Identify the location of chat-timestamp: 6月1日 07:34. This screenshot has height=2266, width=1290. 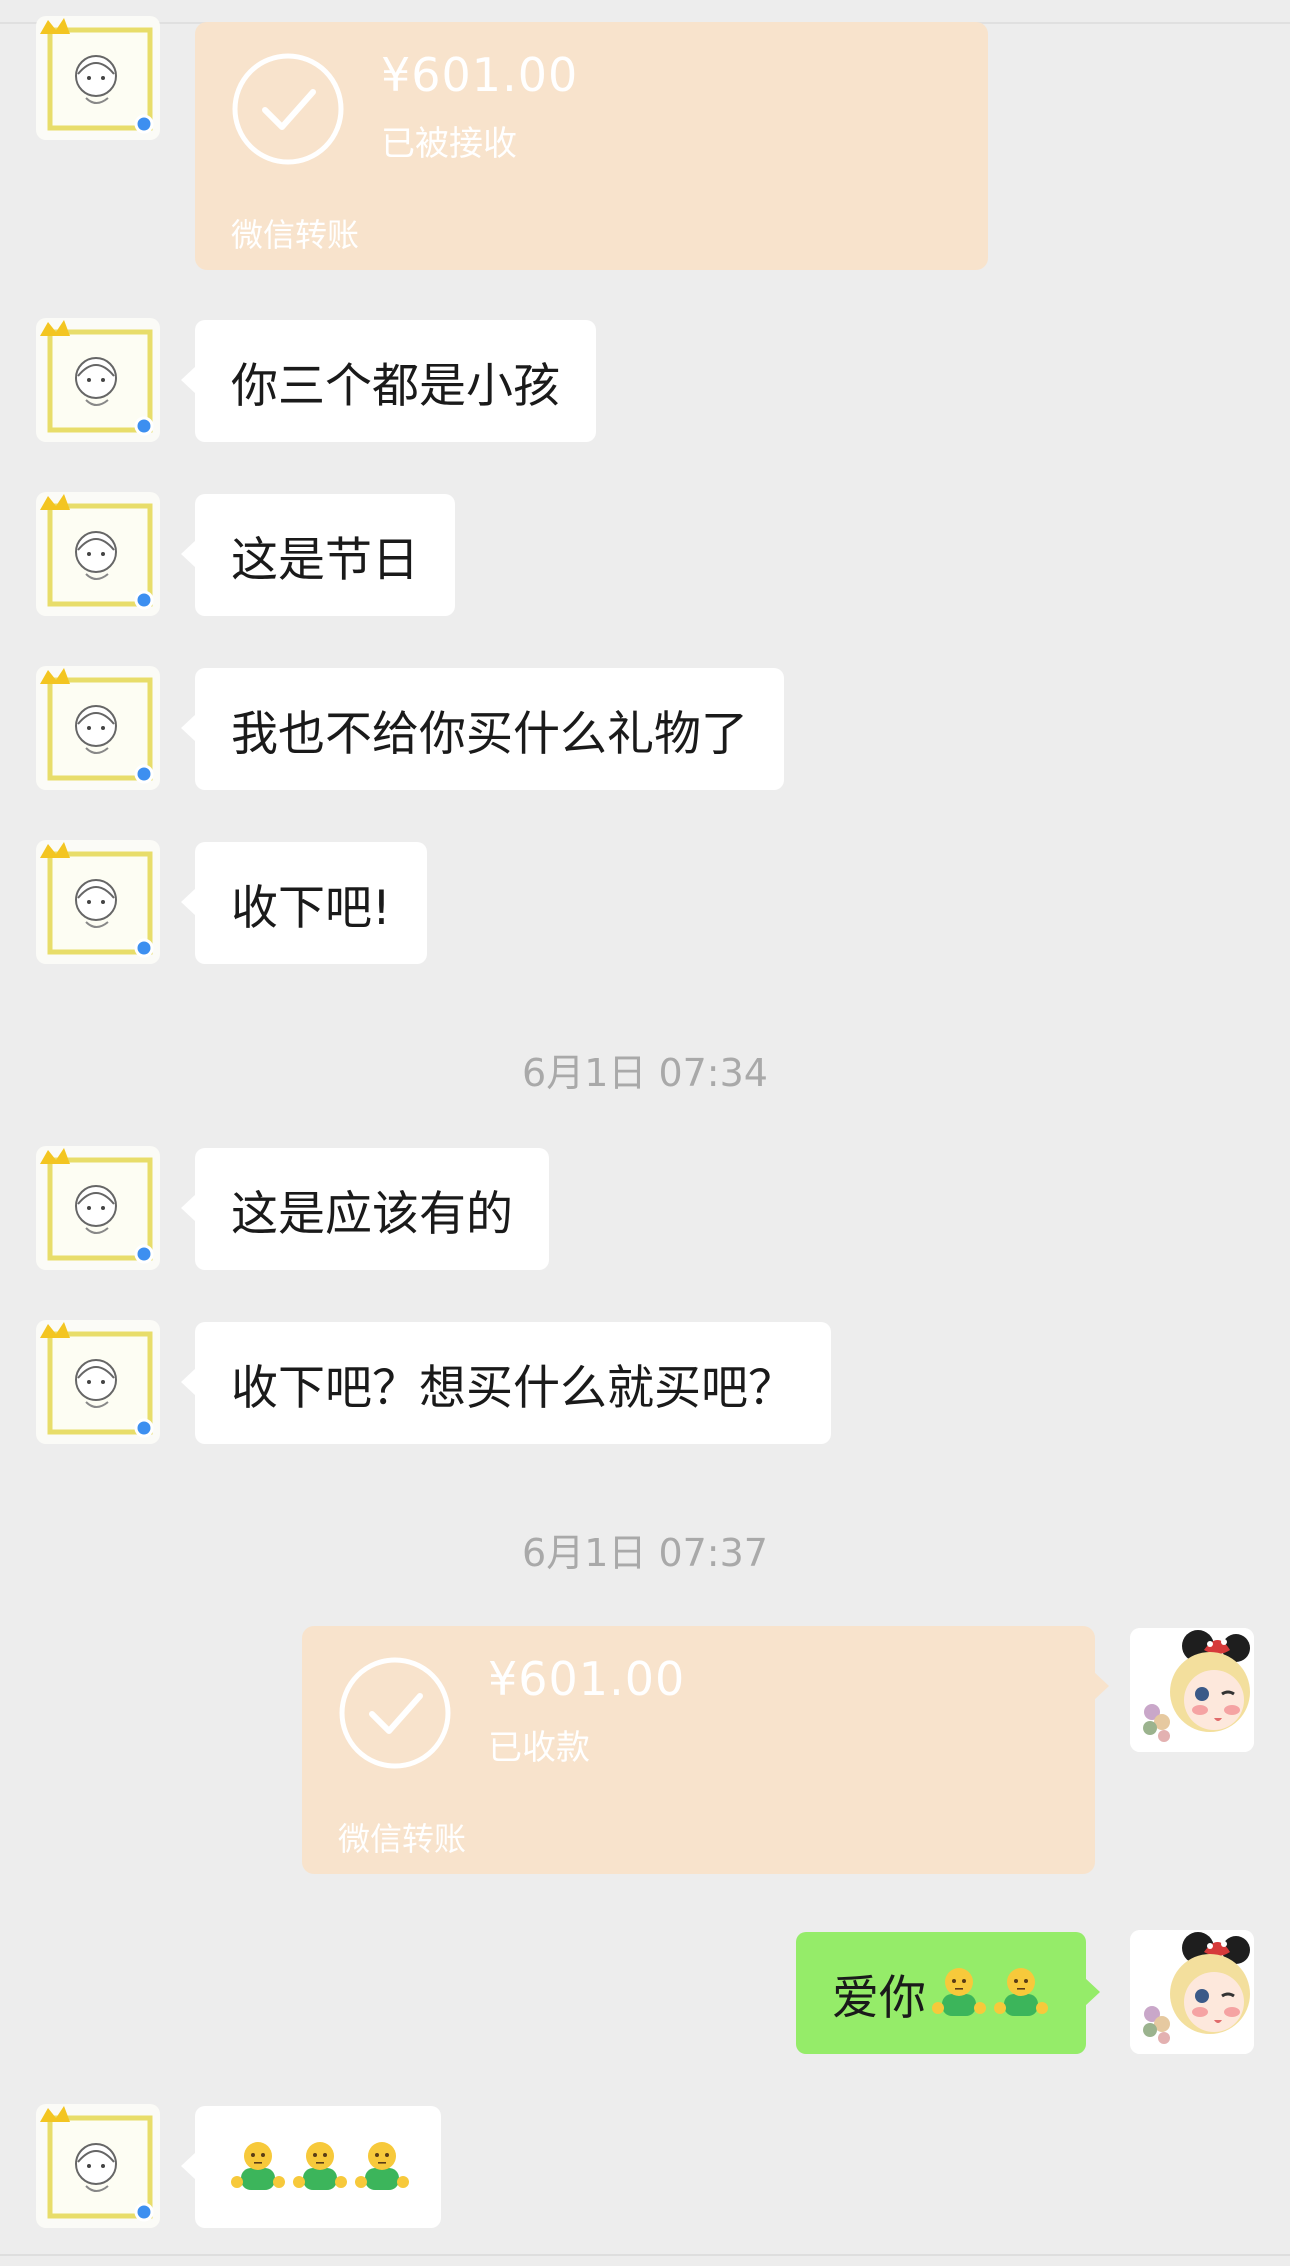
(645, 1073).